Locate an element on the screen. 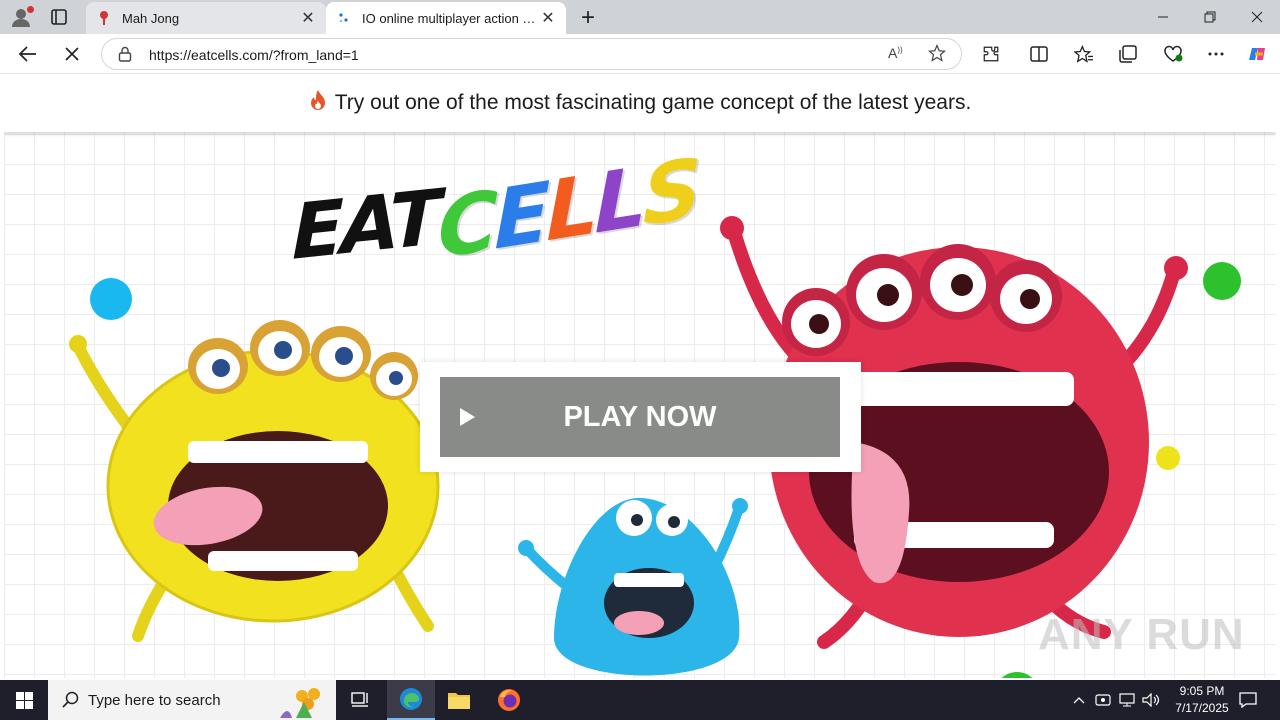 The width and height of the screenshot is (1280, 720). green-cell-dot is located at coordinates (1017, 675).